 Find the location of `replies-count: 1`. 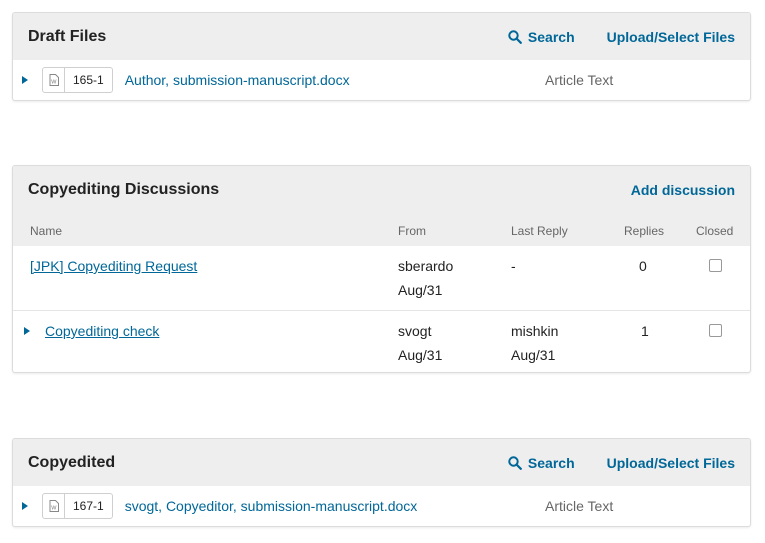

replies-count: 1 is located at coordinates (645, 331).